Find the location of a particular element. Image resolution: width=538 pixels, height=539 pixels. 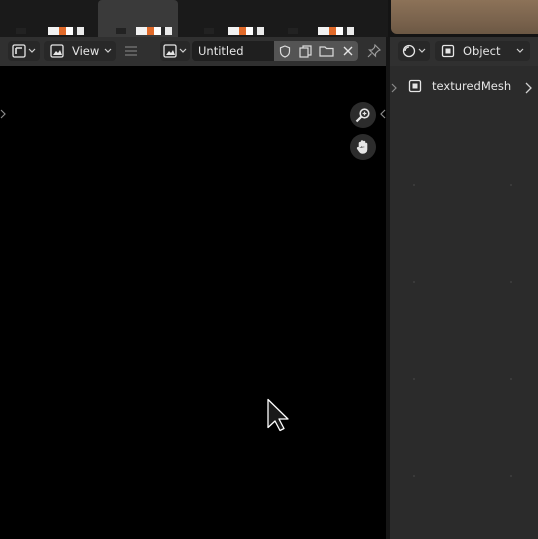

close-icon is located at coordinates (347, 51).